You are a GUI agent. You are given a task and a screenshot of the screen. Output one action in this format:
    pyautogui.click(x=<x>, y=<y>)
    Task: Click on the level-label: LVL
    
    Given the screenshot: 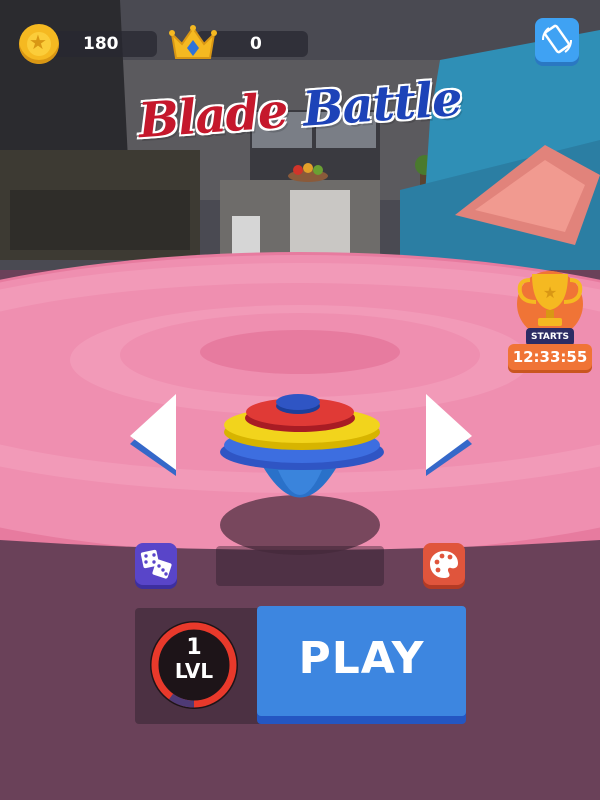 What is the action you would take?
    pyautogui.click(x=194, y=671)
    